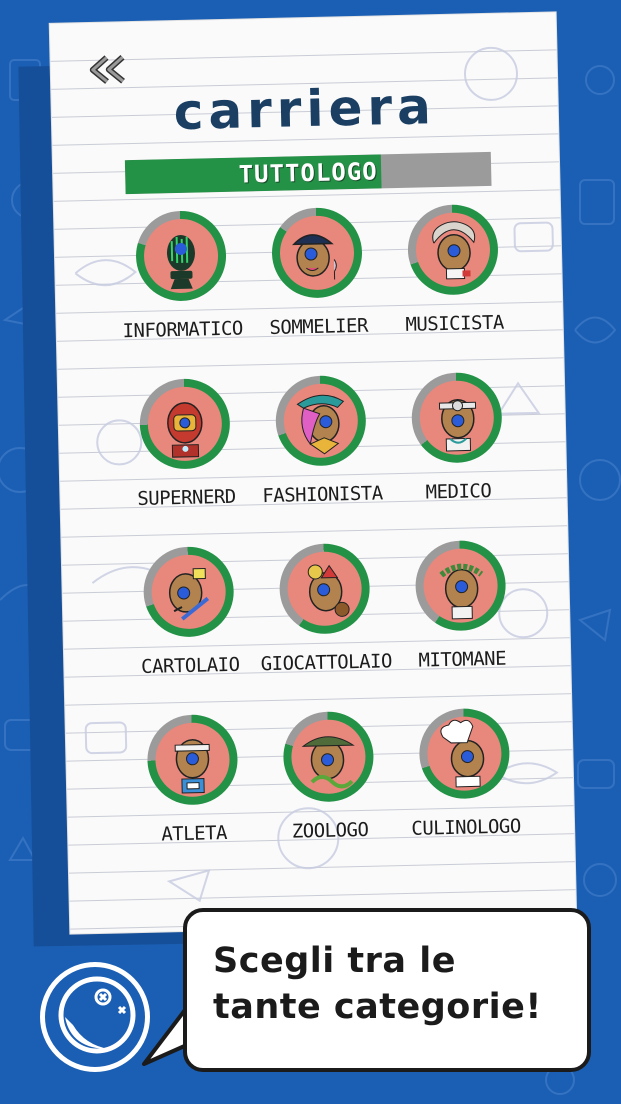 The width and height of the screenshot is (621, 1104). What do you see at coordinates (95, 1017) in the screenshot?
I see `app-mascot-logo-icon` at bounding box center [95, 1017].